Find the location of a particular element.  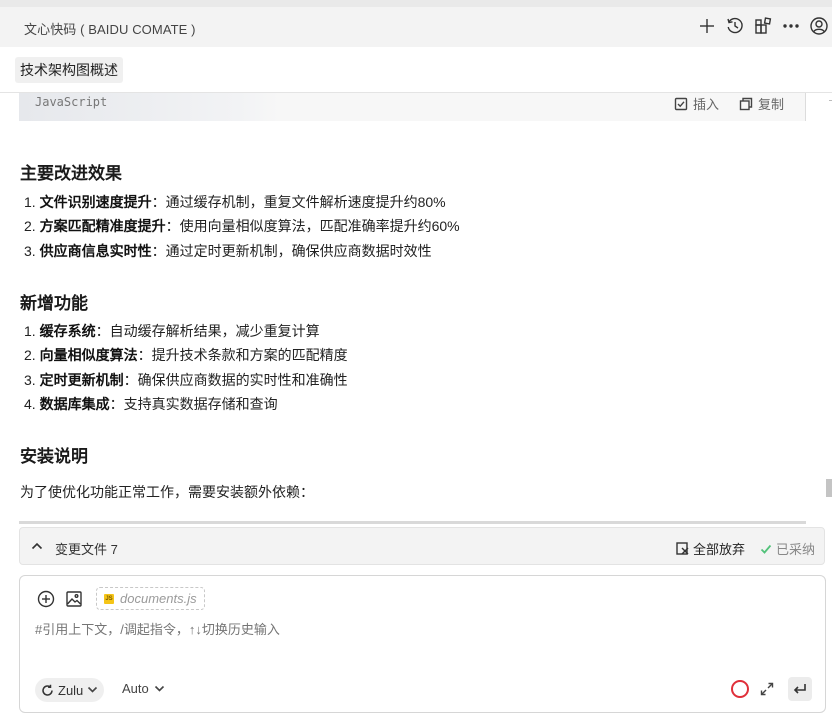

js-file-icon: JS is located at coordinates (109, 598).